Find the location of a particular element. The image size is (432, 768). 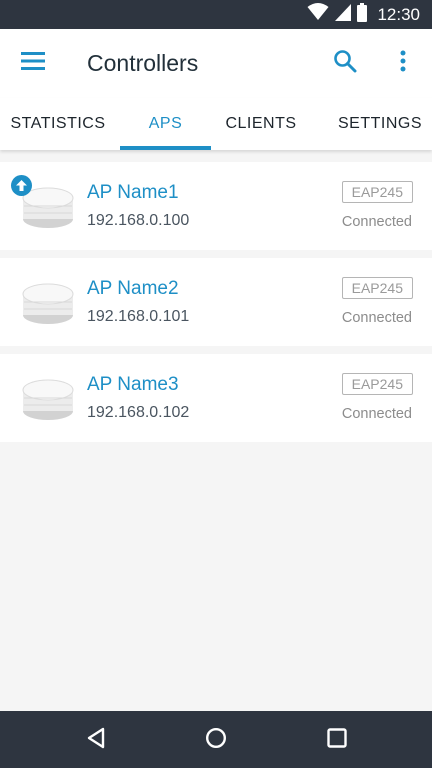

ap-name: AP Name2 is located at coordinates (133, 288).